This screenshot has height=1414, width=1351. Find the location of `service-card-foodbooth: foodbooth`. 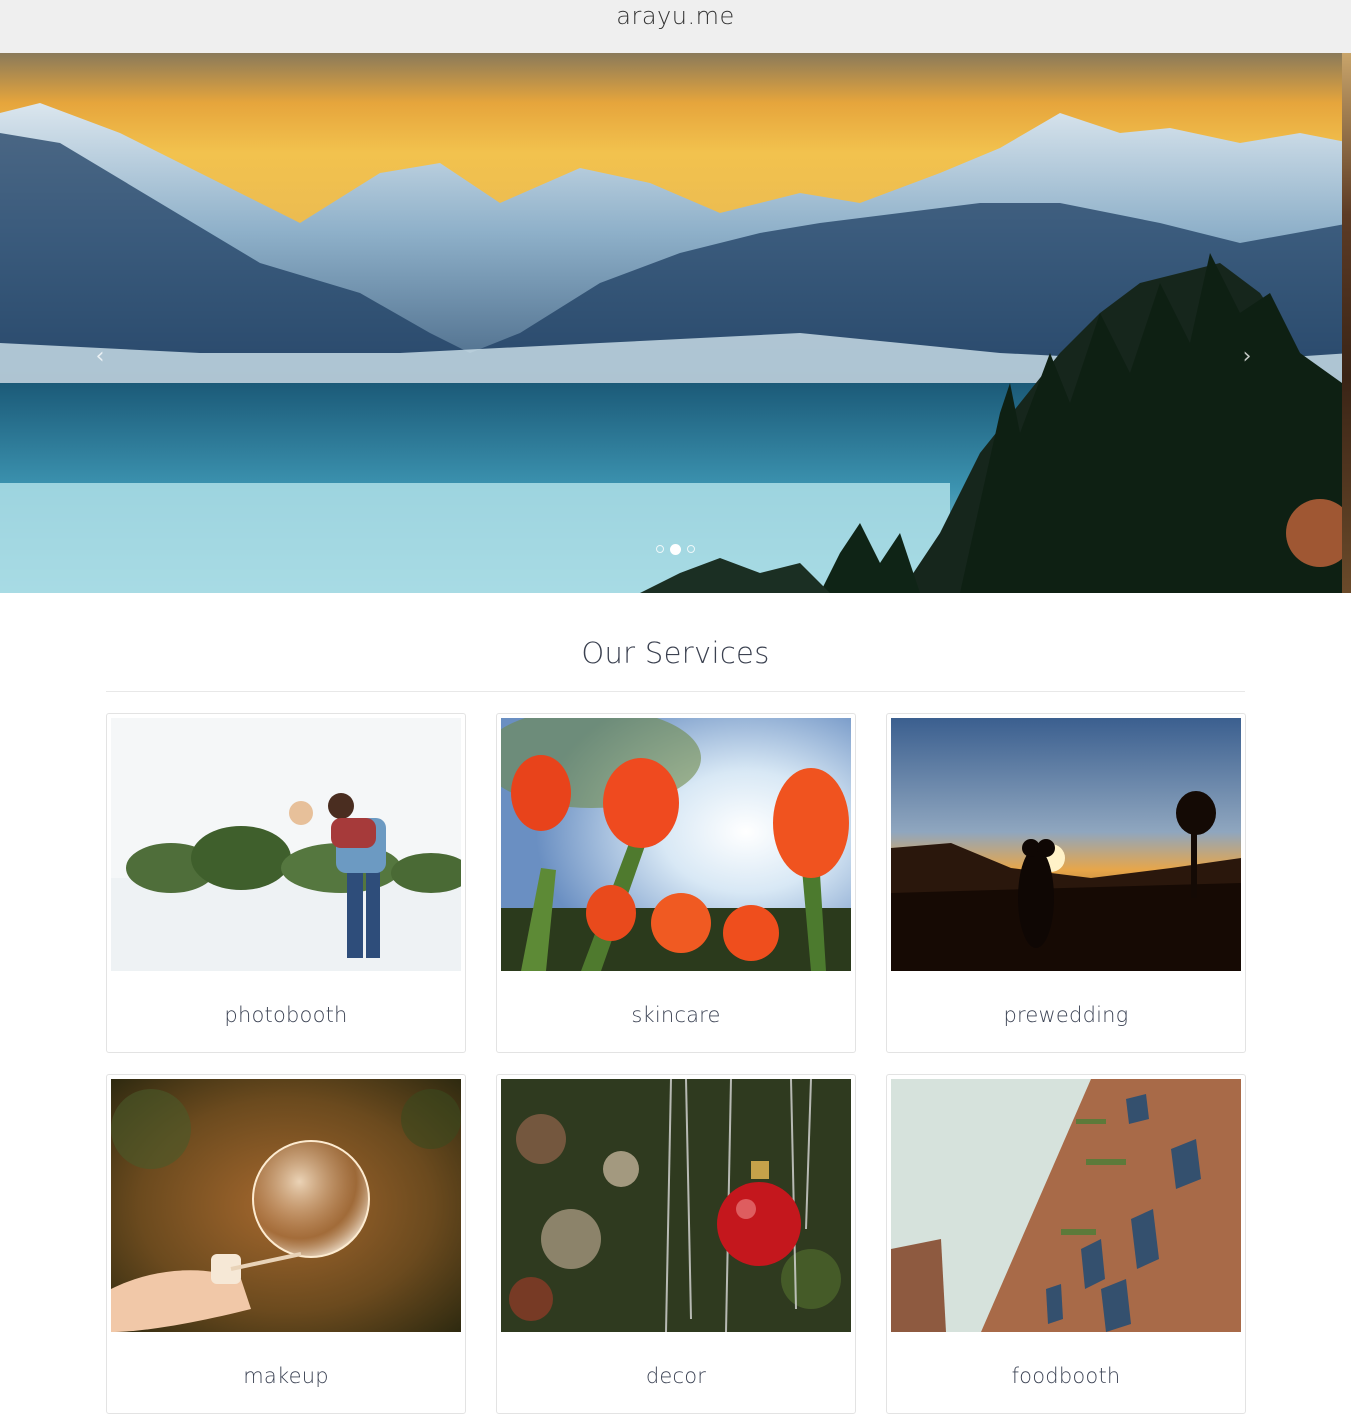

service-card-foodbooth: foodbooth is located at coordinates (1066, 1244).